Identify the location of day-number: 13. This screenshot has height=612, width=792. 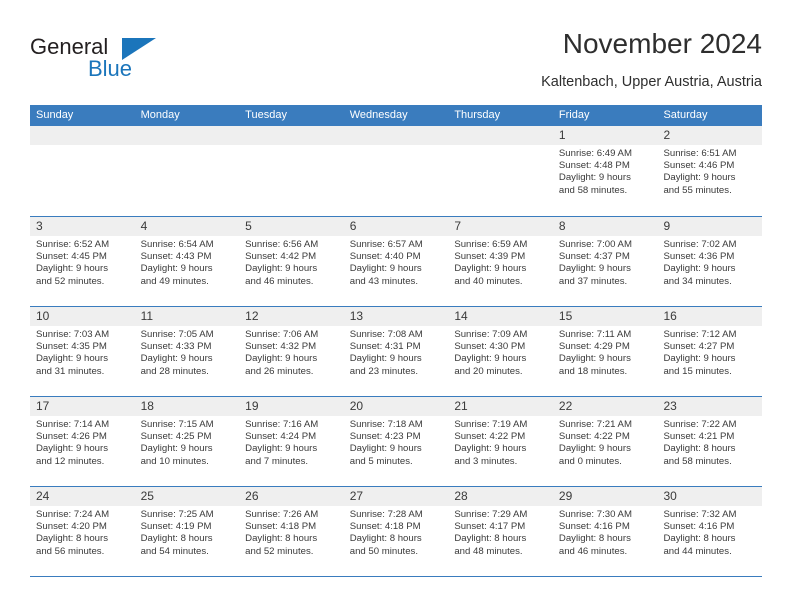
(356, 316).